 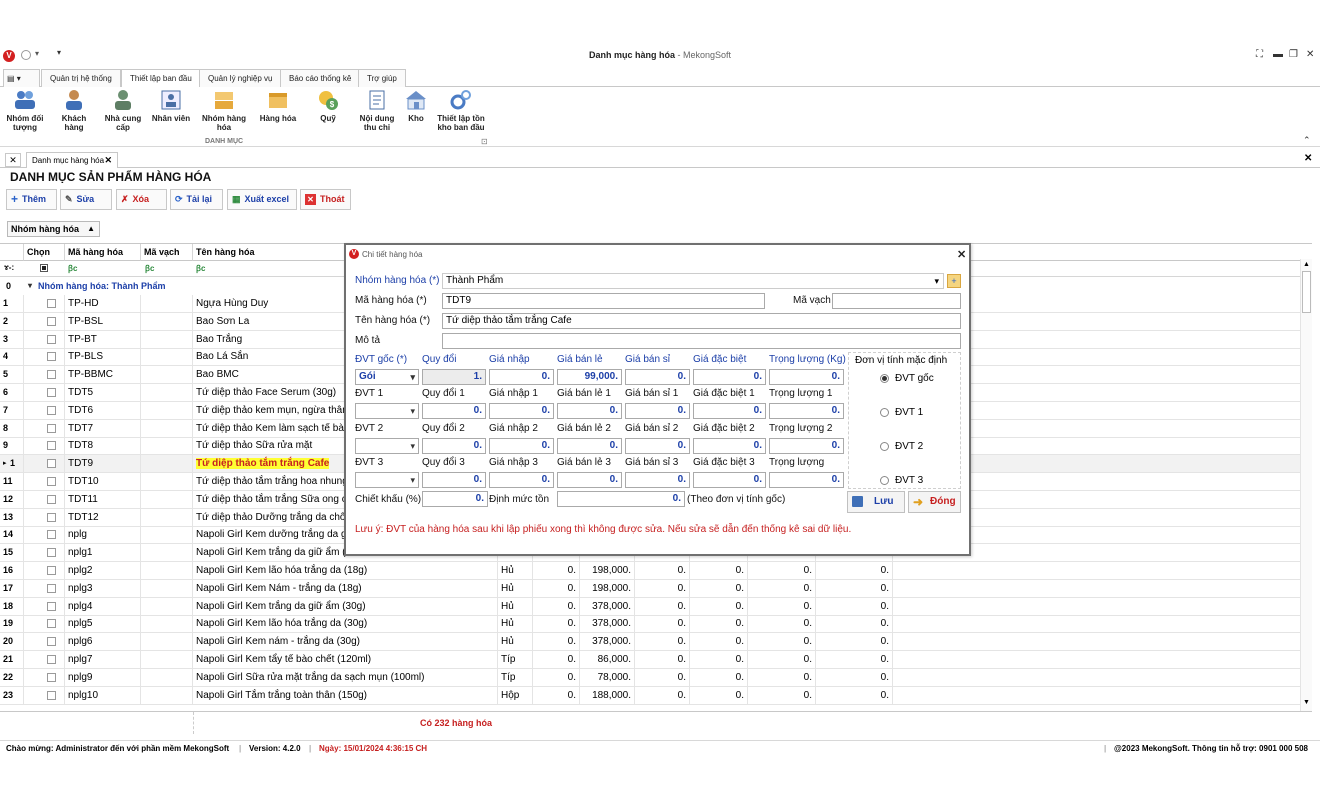 I want to click on close-all-tabs-icon: ✕, so click(x=13, y=160).